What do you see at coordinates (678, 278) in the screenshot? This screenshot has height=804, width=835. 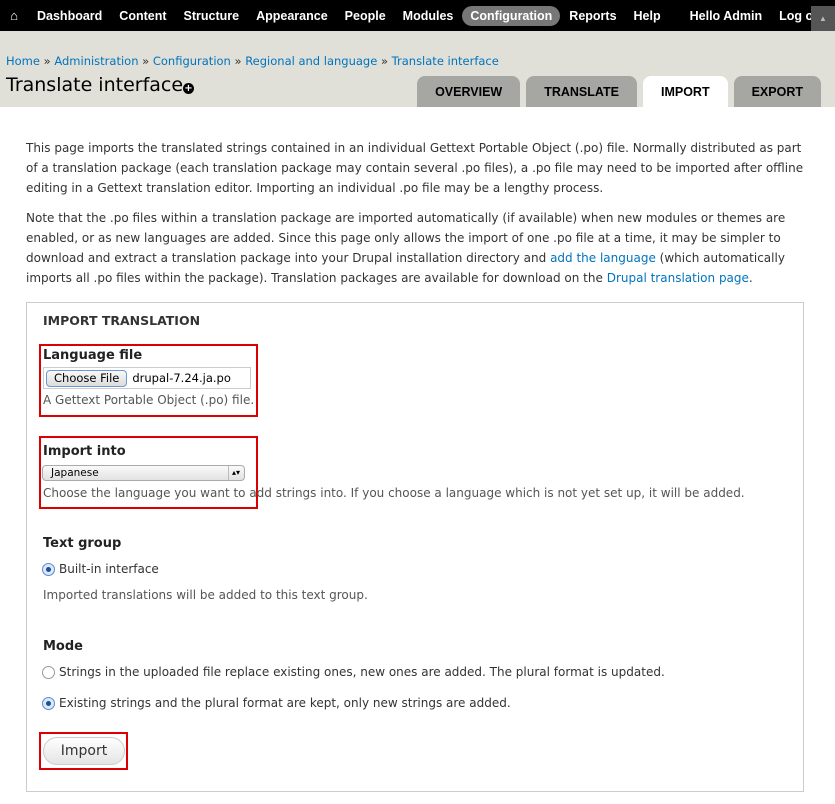 I see `drupal-translation-link: Drupal translation page` at bounding box center [678, 278].